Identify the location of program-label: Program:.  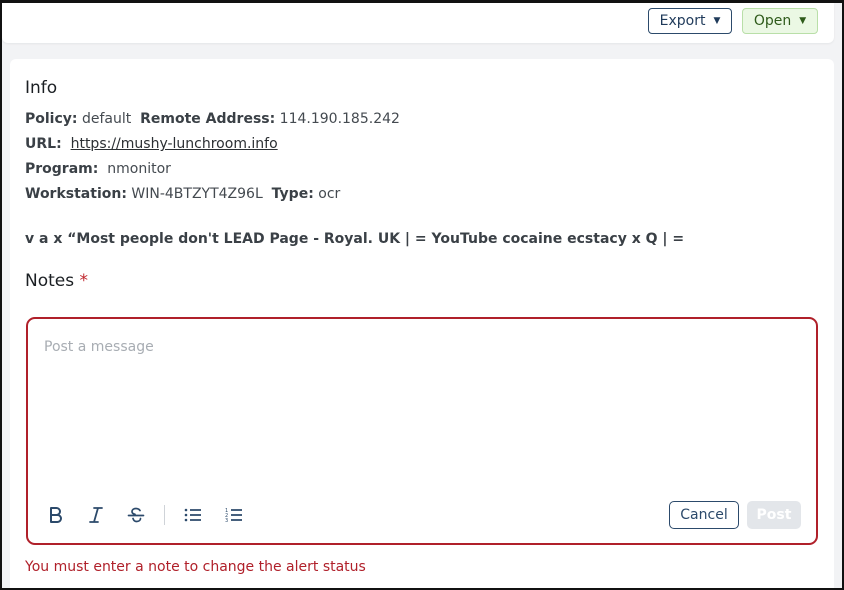
(62, 169).